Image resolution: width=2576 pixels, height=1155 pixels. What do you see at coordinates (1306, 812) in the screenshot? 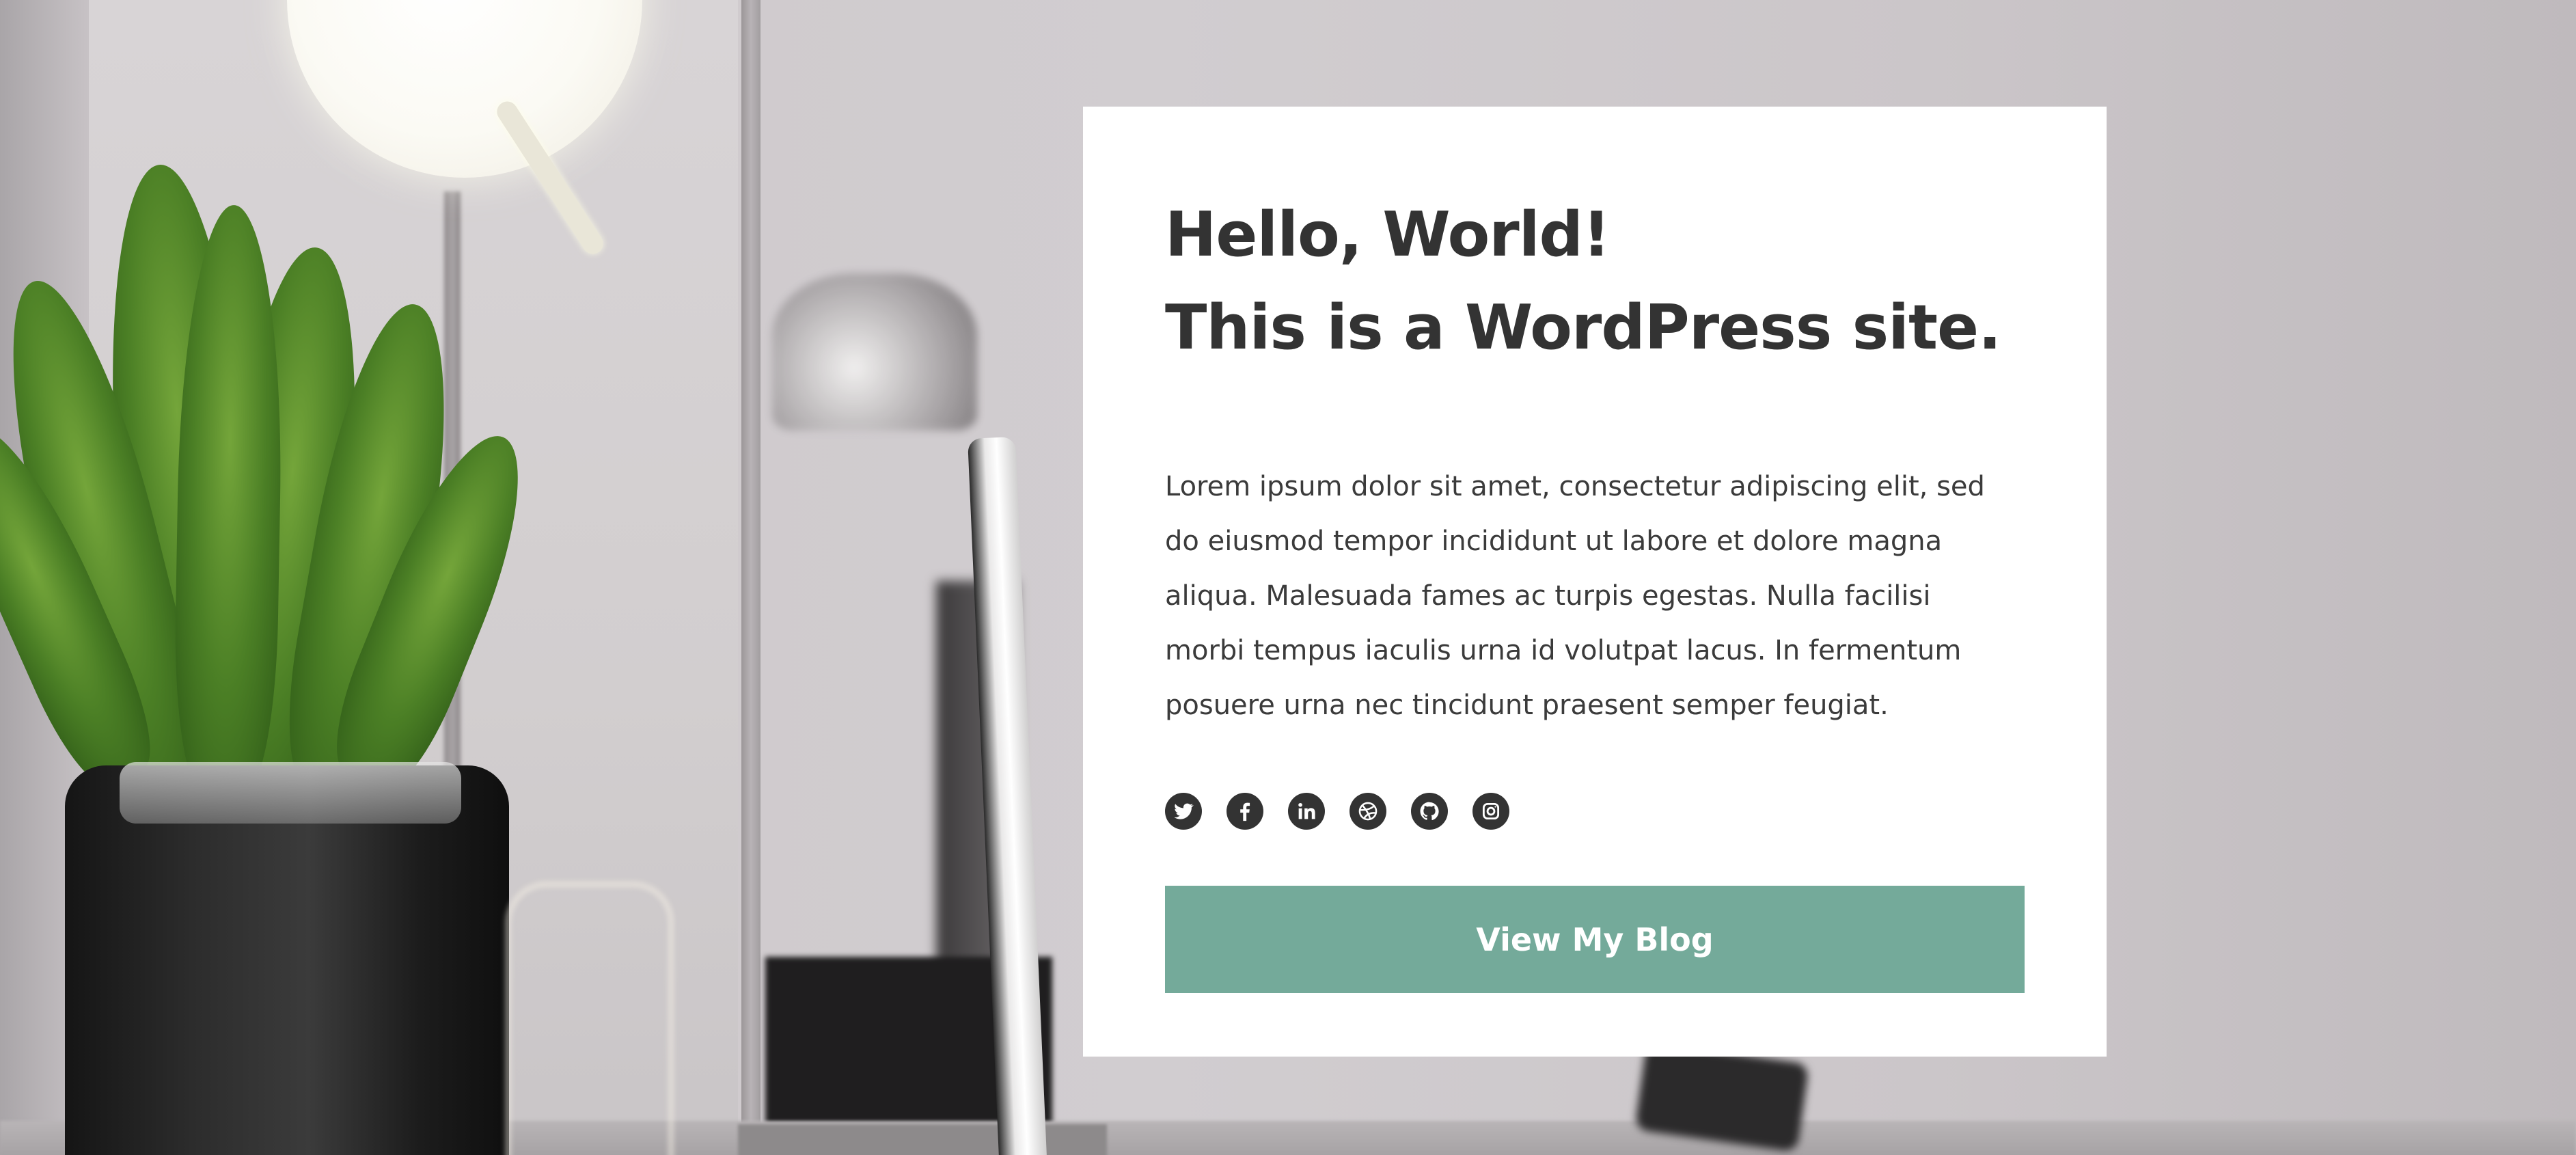
I see `linkedin-icon` at bounding box center [1306, 812].